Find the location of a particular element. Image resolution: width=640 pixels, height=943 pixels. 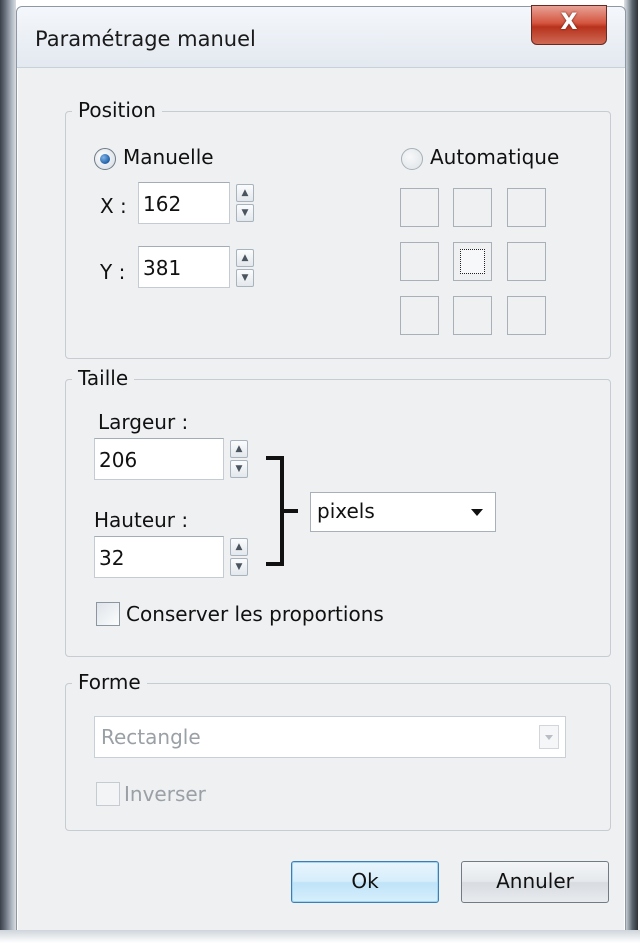

window-title: Paramétrage manuel is located at coordinates (145, 39).